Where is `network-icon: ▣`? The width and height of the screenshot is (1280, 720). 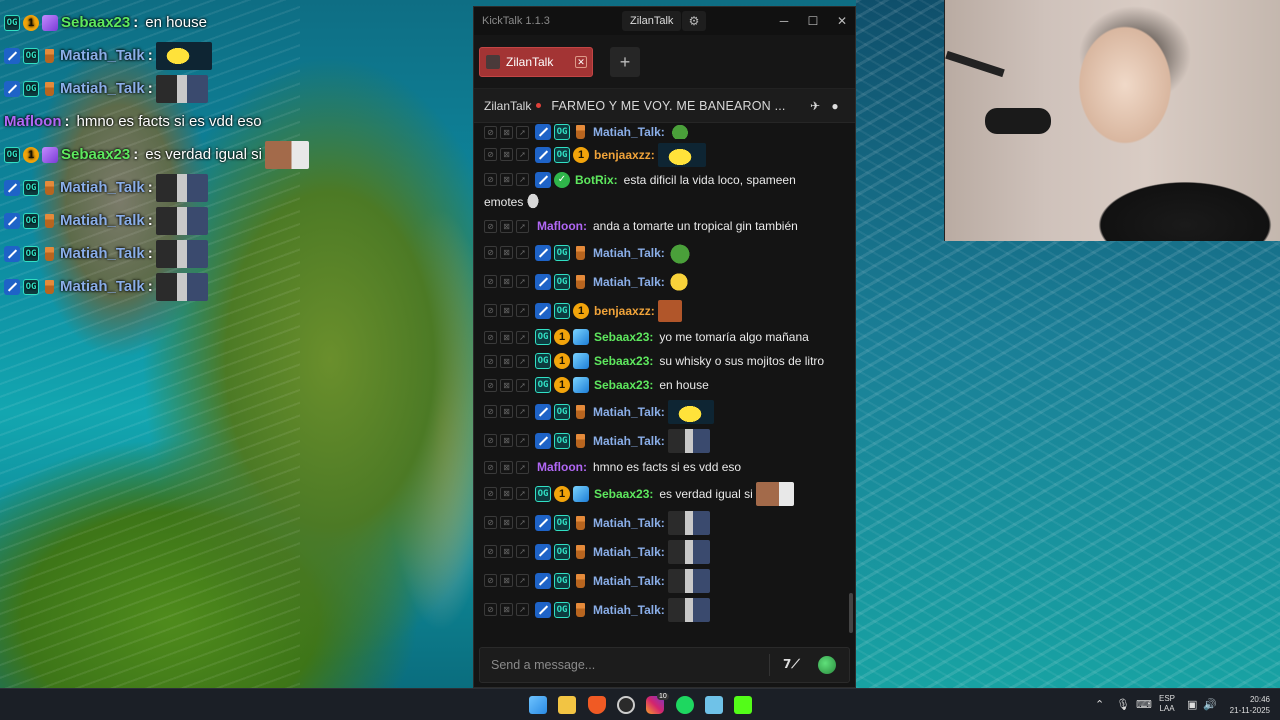 network-icon: ▣ is located at coordinates (1192, 704).